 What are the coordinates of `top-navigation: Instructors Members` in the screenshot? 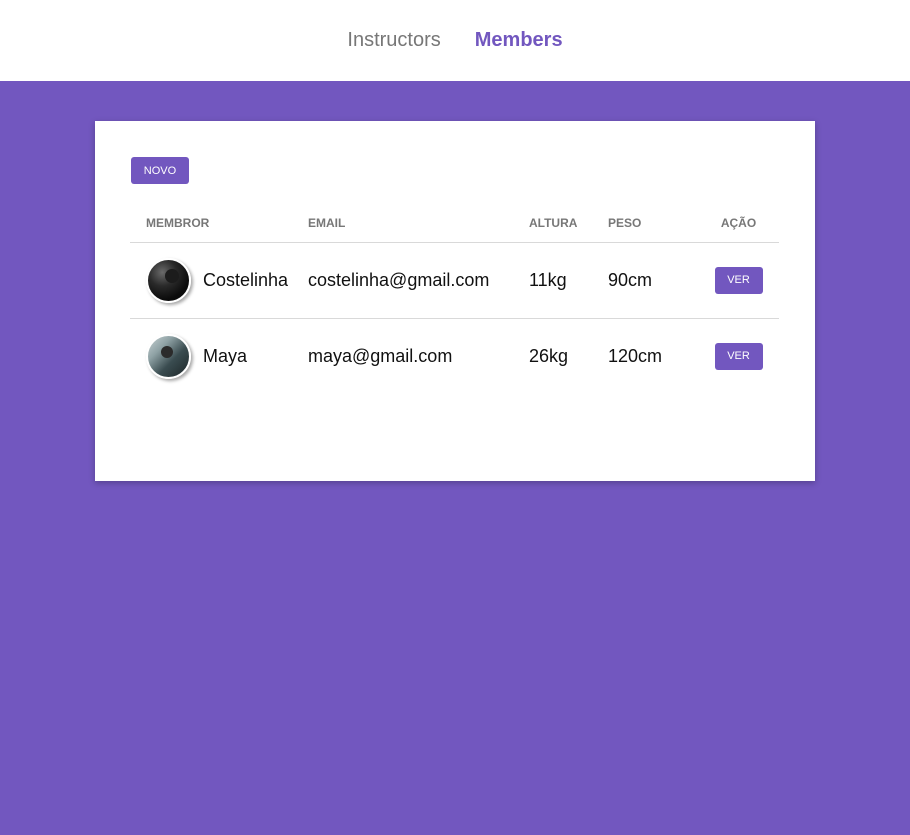 It's located at (455, 40).